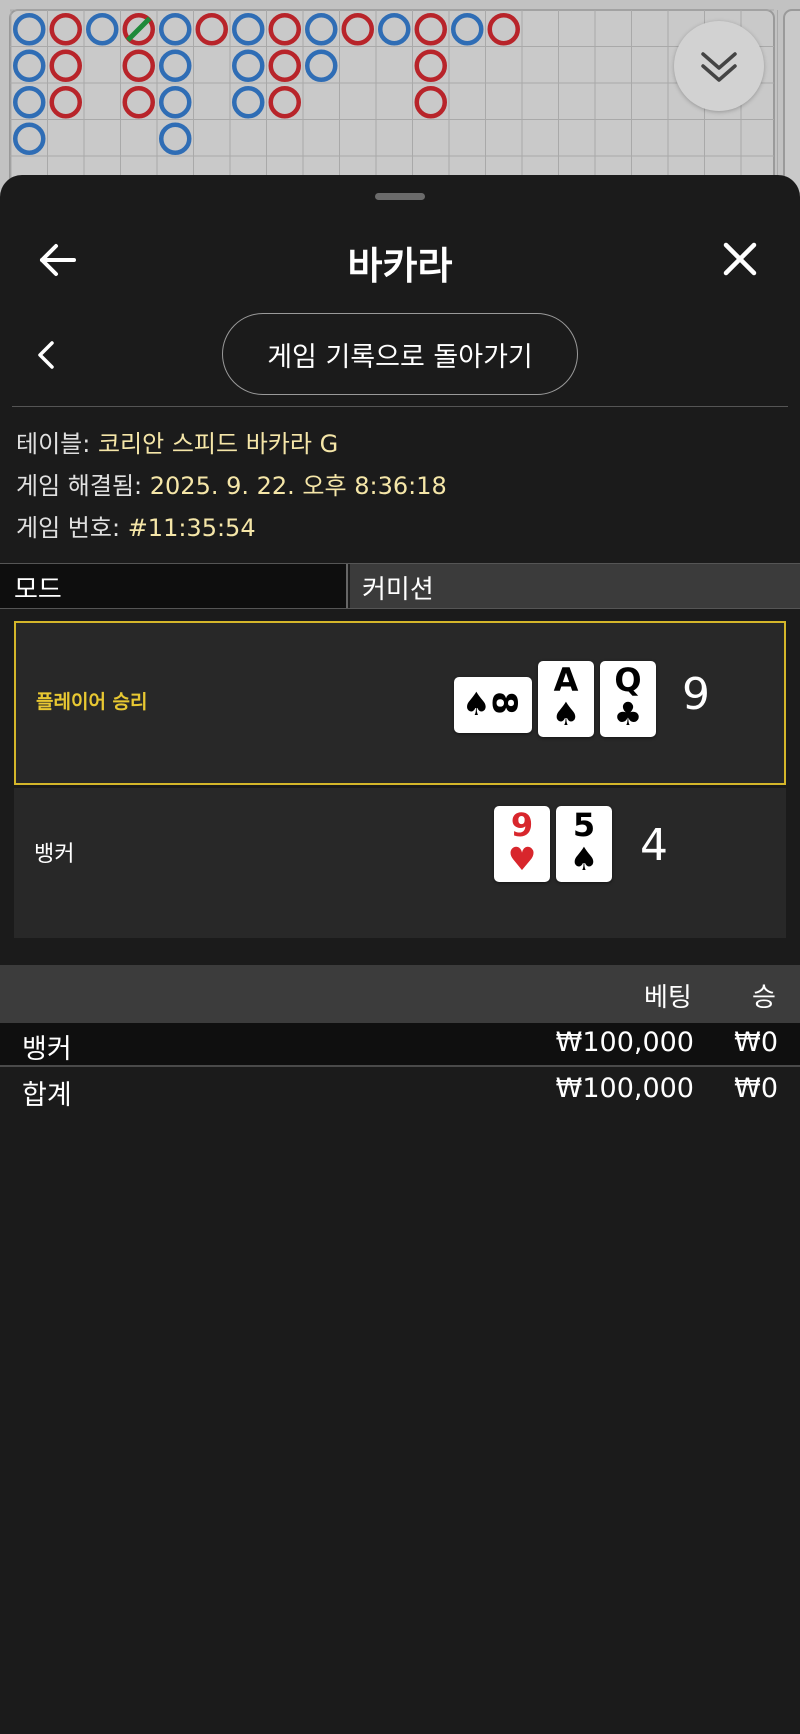 The image size is (800, 1734). I want to click on history-nav-row: 게임 기록으로 돌아가기, so click(400, 355).